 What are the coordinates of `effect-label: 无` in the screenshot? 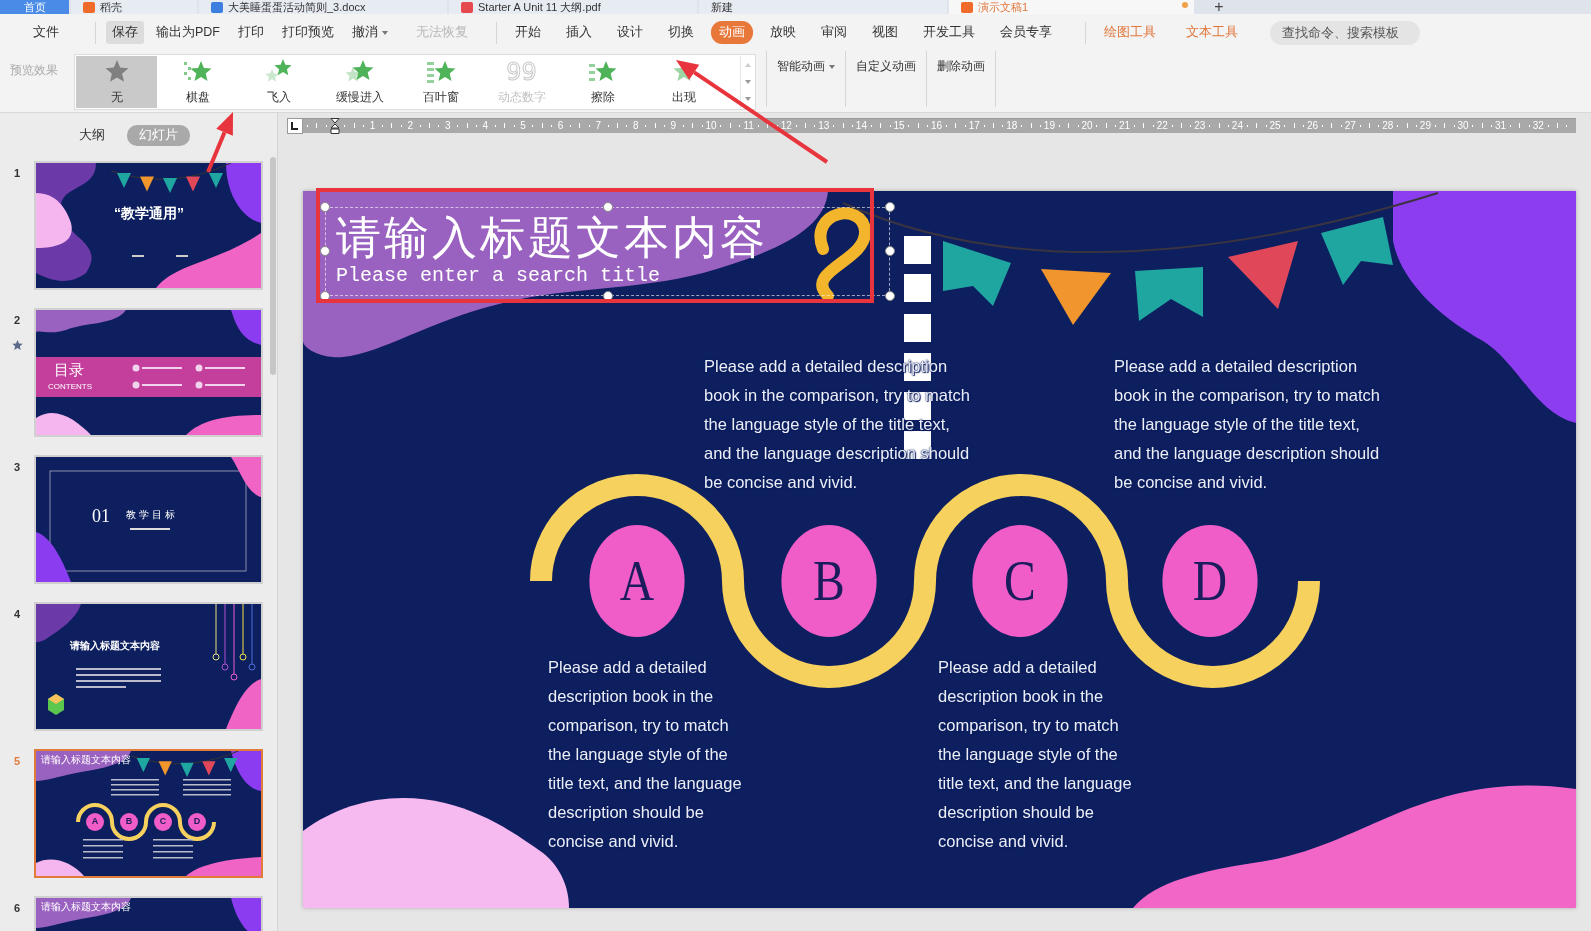 It's located at (116, 97).